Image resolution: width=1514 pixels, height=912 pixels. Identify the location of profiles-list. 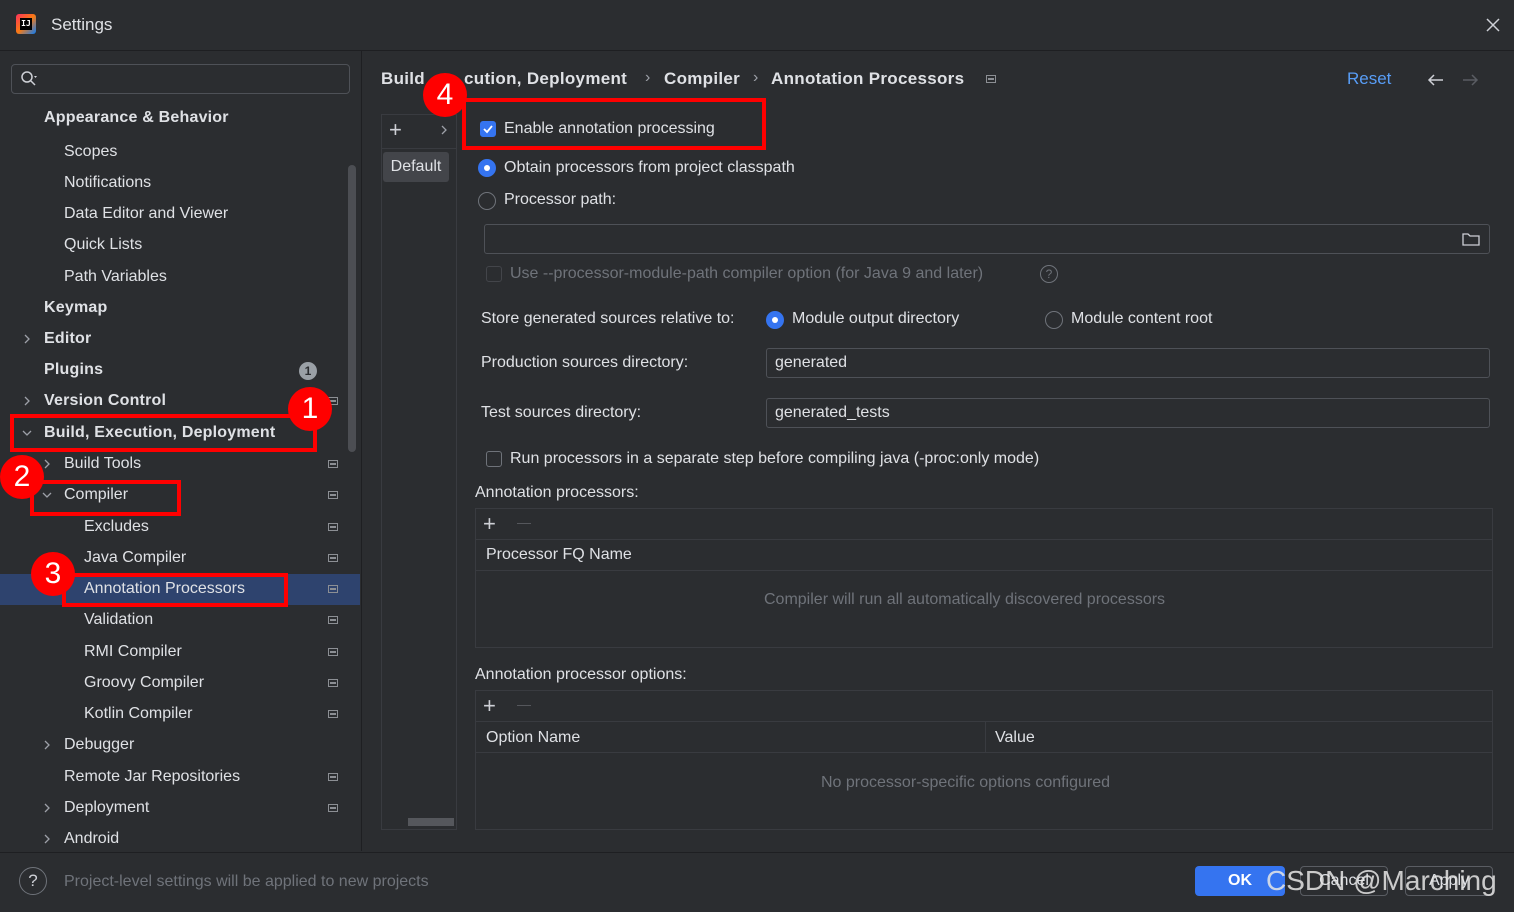
(419, 472).